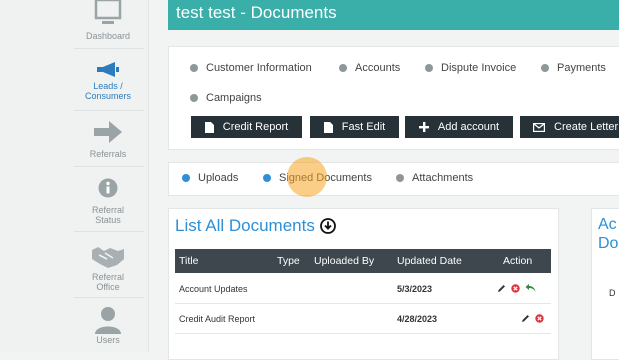  What do you see at coordinates (423, 127) in the screenshot?
I see `plus-icon` at bounding box center [423, 127].